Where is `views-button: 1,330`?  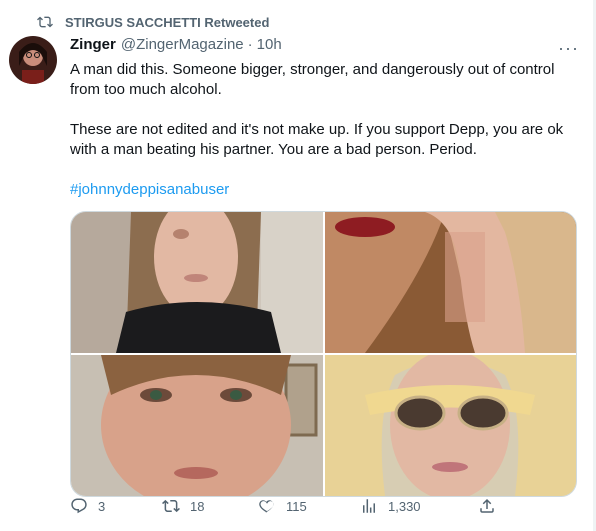 views-button: 1,330 is located at coordinates (390, 506).